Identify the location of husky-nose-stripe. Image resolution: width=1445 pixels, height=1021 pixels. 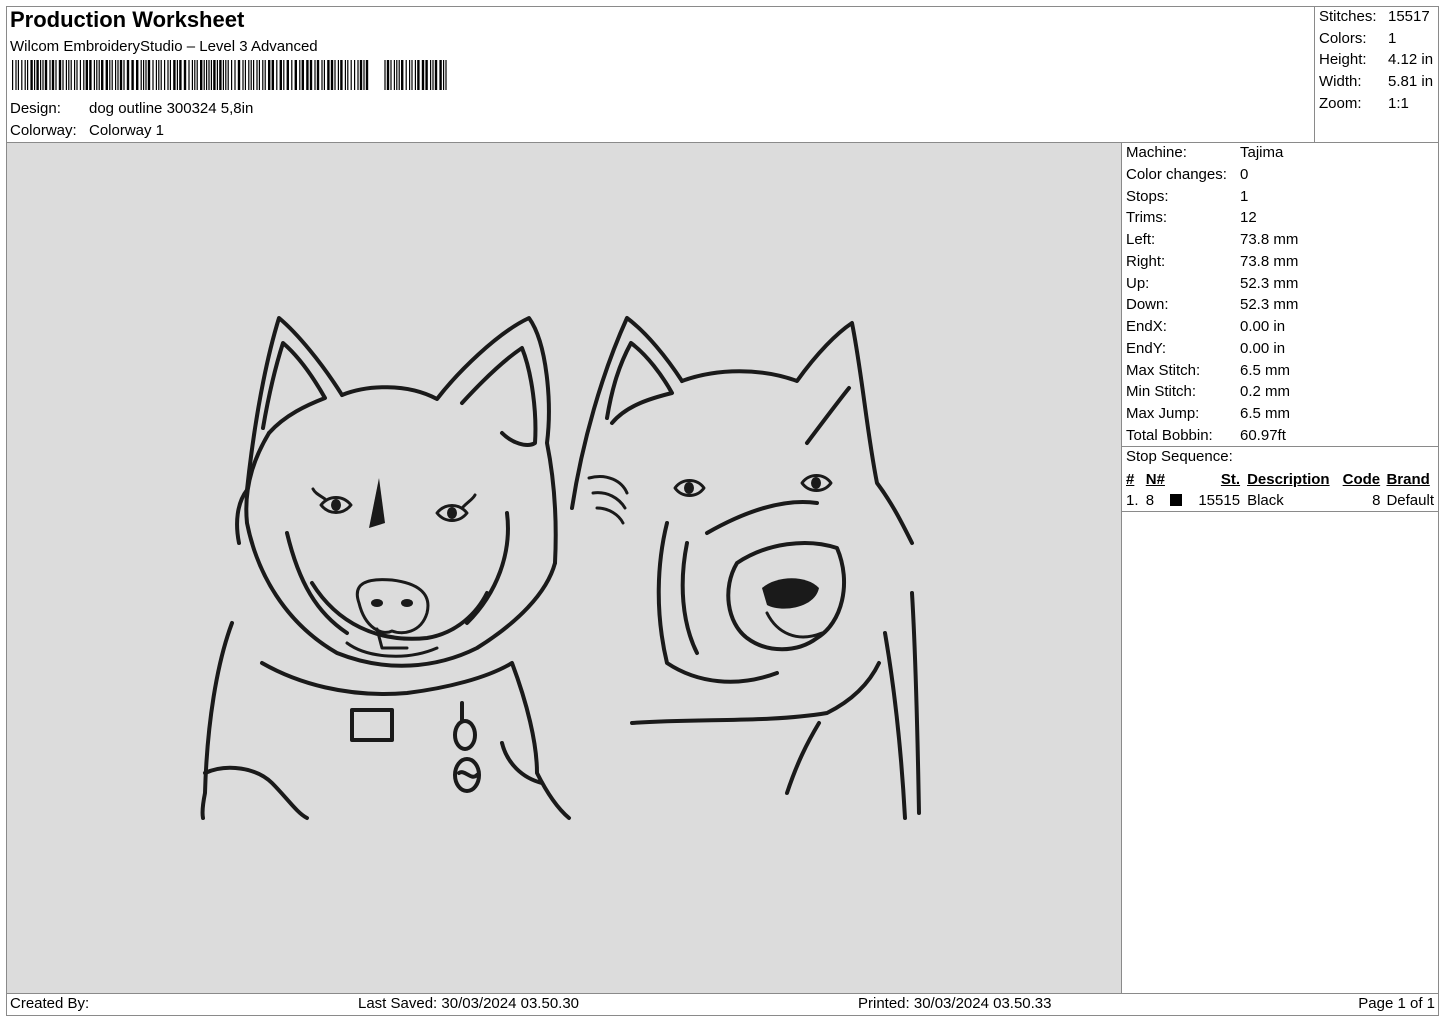
(394, 542).